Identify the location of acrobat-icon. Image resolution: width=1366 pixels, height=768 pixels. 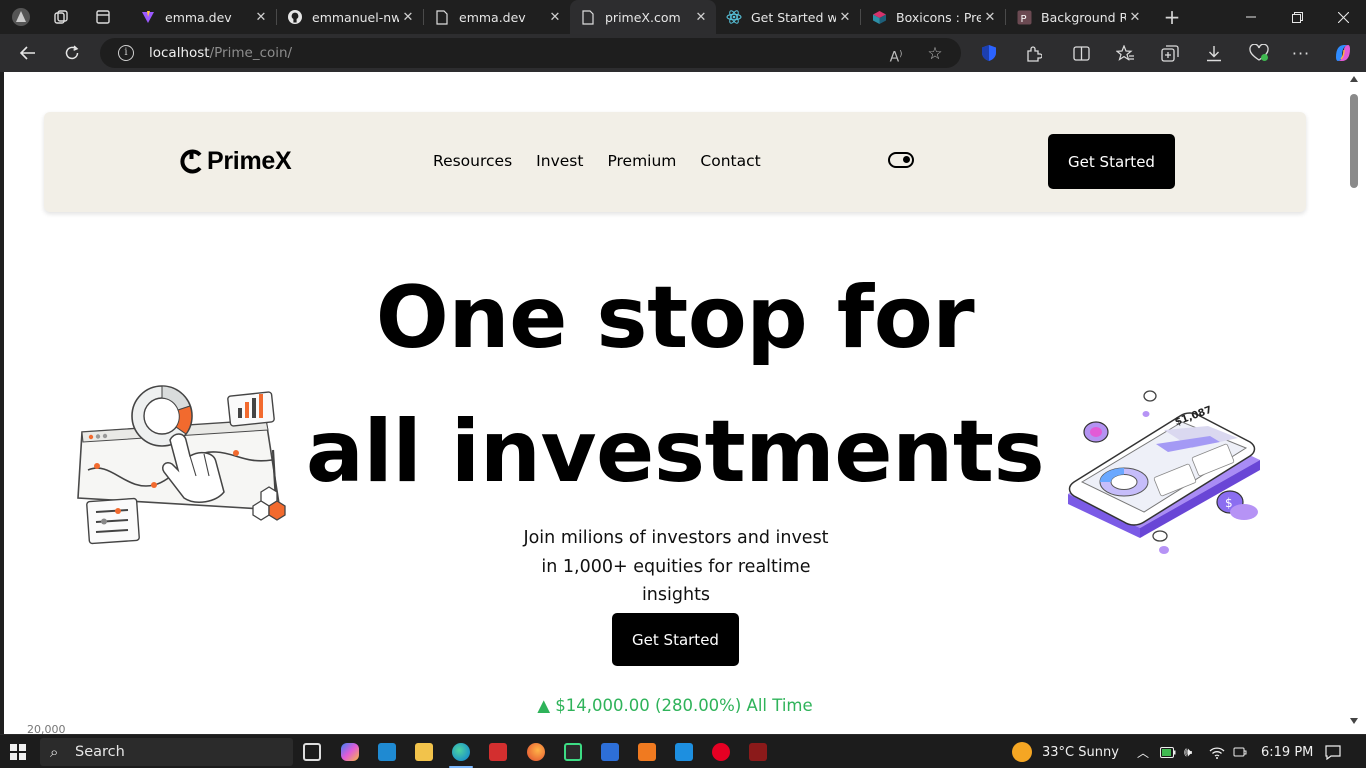
(498, 752).